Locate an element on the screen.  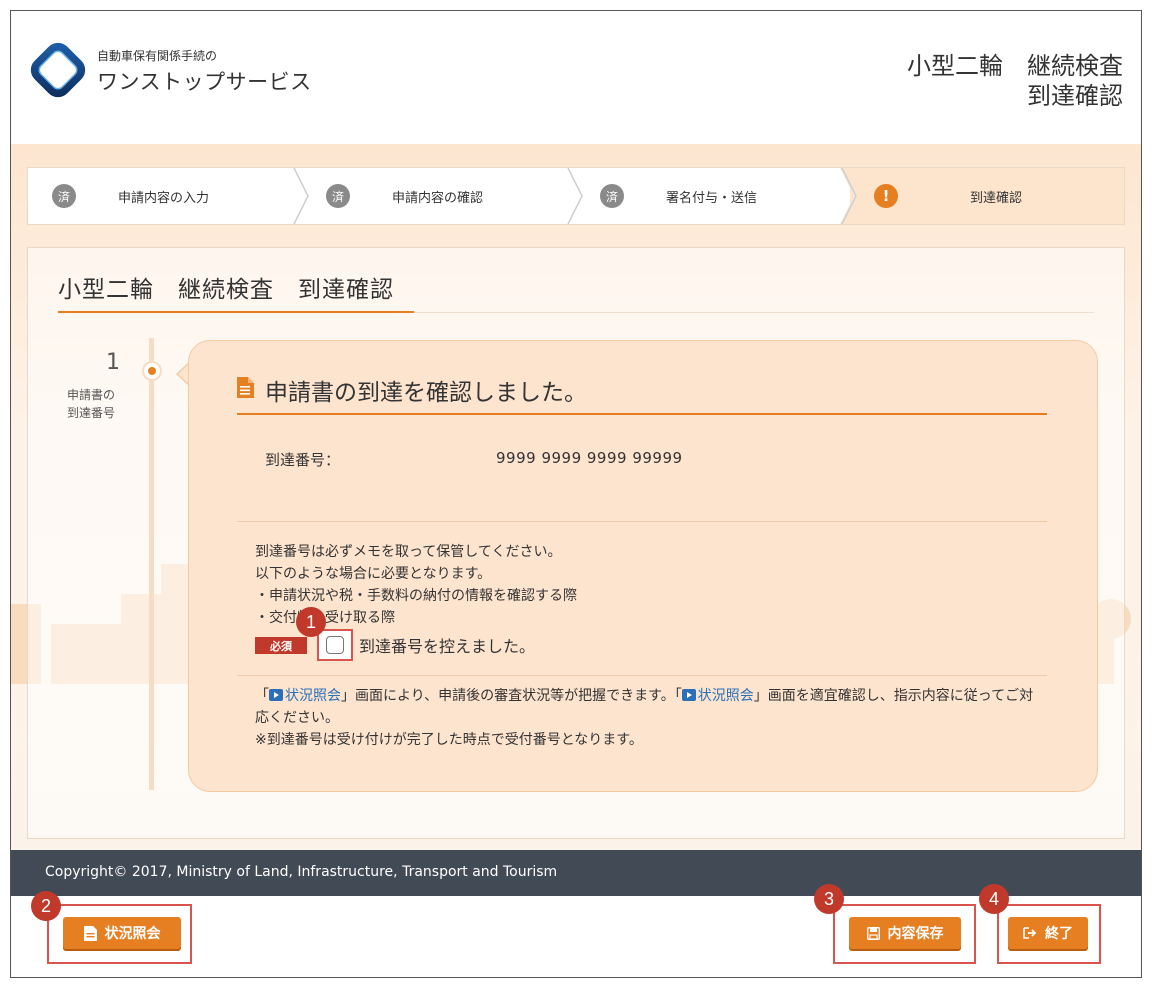
step-arrival-confirm: ! 到達確認 is located at coordinates (987, 196).